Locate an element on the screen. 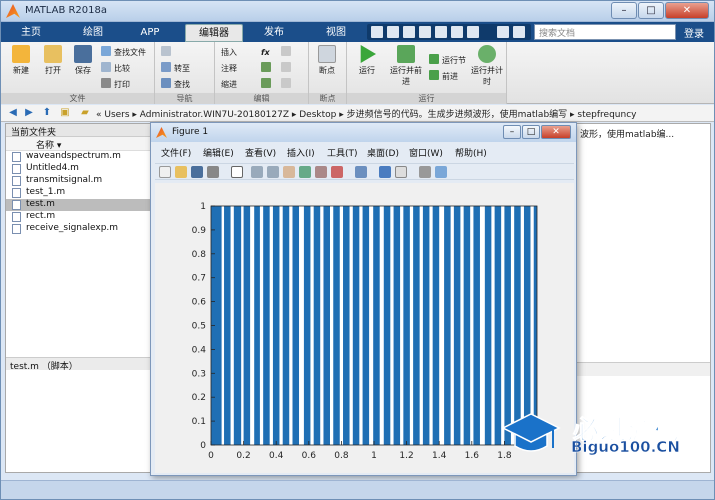  colorbar-icon is located at coordinates (385, 172).